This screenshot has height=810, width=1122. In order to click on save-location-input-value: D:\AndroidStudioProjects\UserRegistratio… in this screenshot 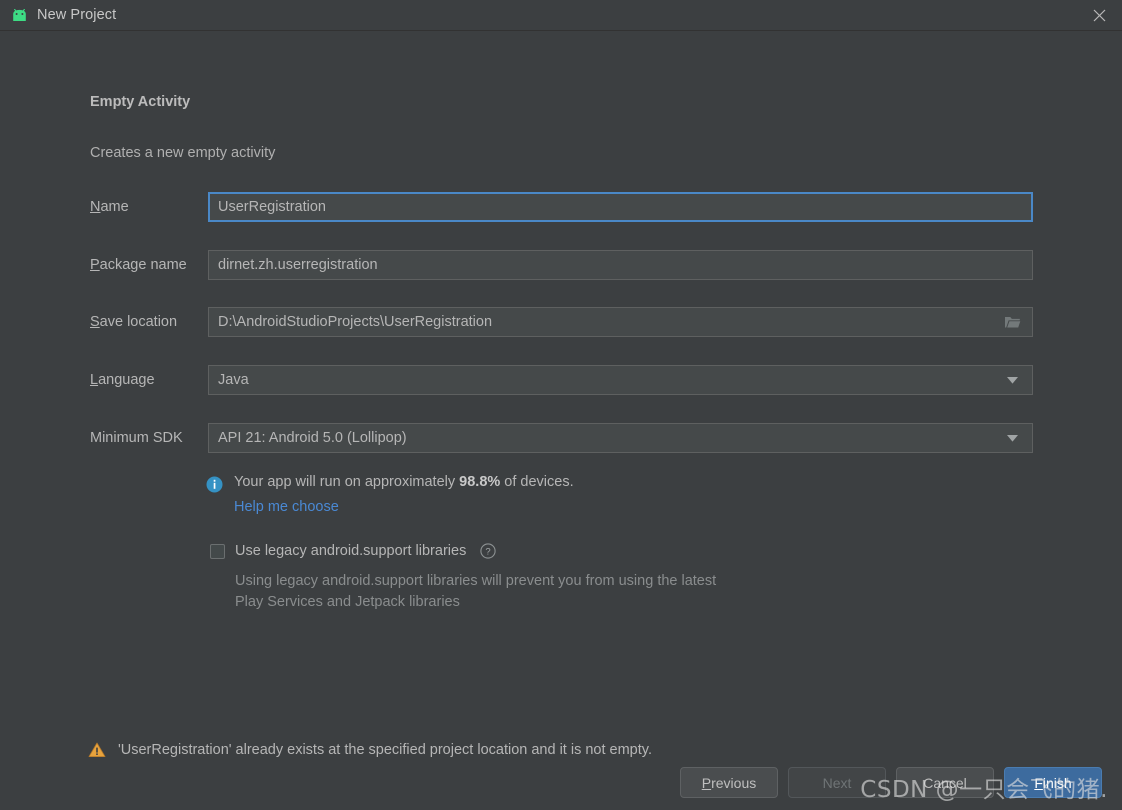, I will do `click(355, 322)`.